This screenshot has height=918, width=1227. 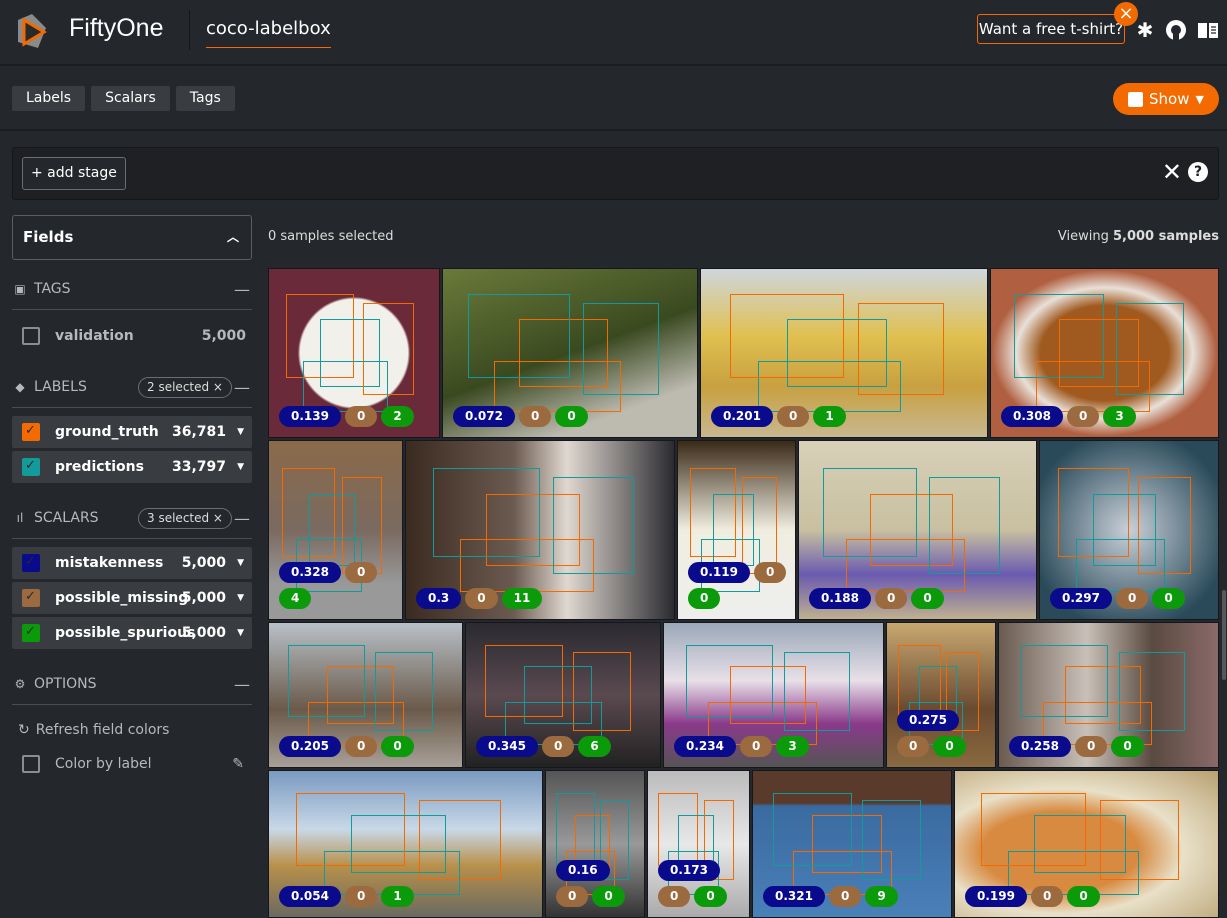 What do you see at coordinates (132, 518) in the screenshot?
I see `scalars-section-header: ıl SCALARS 3 selected × —` at bounding box center [132, 518].